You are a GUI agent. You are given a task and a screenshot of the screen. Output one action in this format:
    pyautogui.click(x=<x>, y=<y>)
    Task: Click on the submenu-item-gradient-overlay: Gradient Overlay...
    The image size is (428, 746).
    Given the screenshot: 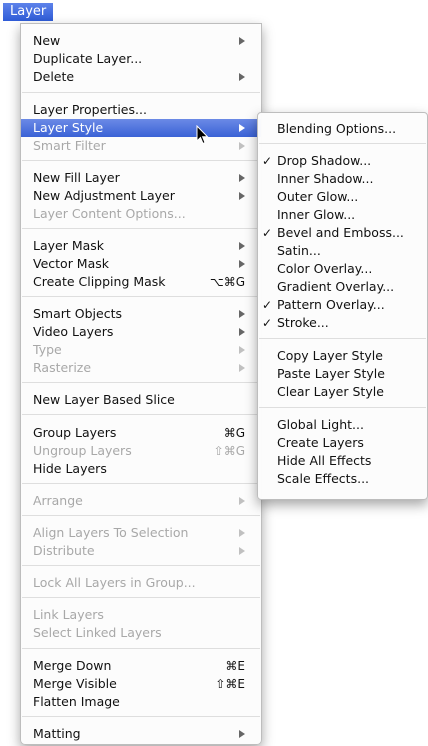 What is the action you would take?
    pyautogui.click(x=342, y=287)
    